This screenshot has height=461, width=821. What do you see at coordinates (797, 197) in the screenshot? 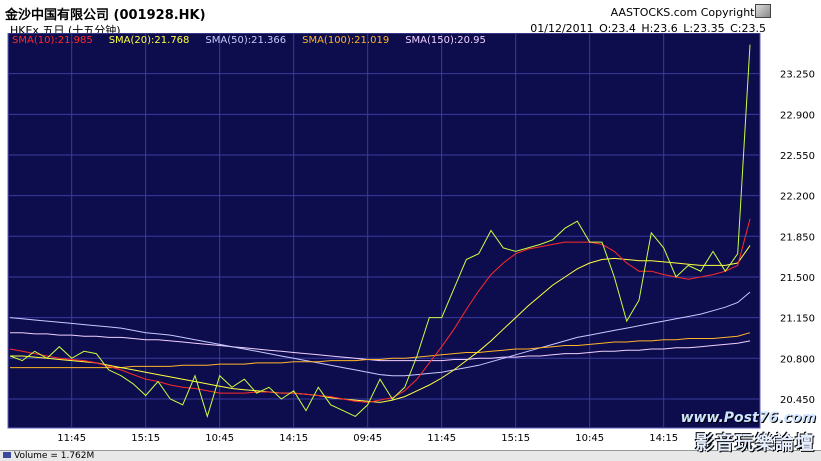
I see `y-tick-label: 22.200` at bounding box center [797, 197].